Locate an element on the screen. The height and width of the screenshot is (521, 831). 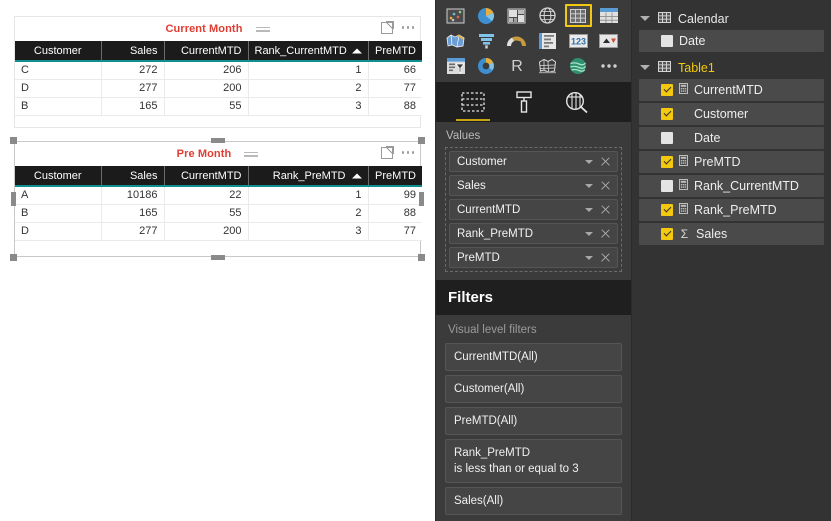
table-row: A 10186 22 1 99 is located at coordinates (218, 195).